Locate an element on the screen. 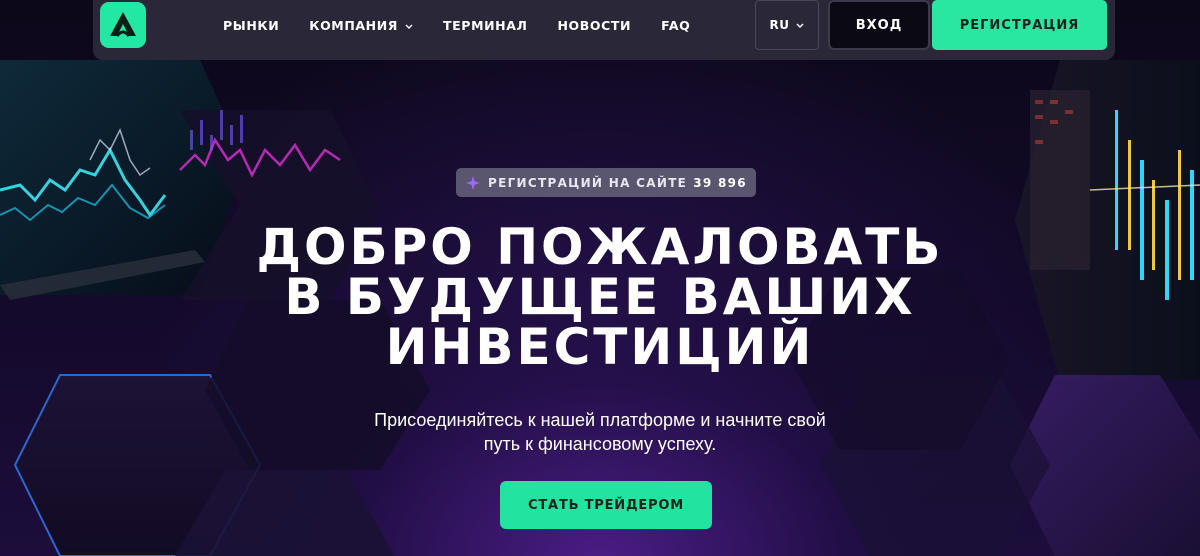 This screenshot has height=556, width=1200. badge-label: РЕГИСТРАЦИЙ НА САЙТЕ is located at coordinates (588, 182).